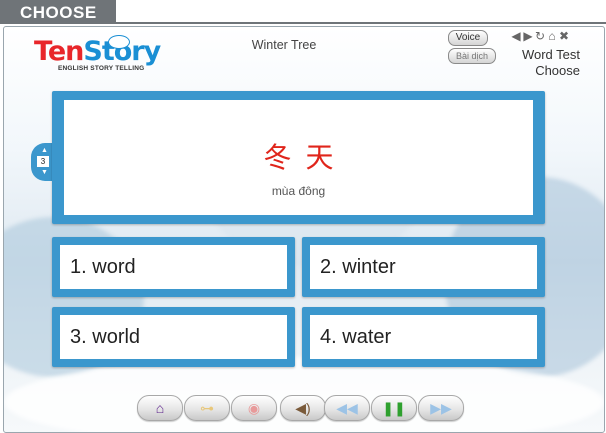 Image resolution: width=606 pixels, height=433 pixels. Describe the element at coordinates (78, 267) in the screenshot. I see `answer-number: 1.` at that location.